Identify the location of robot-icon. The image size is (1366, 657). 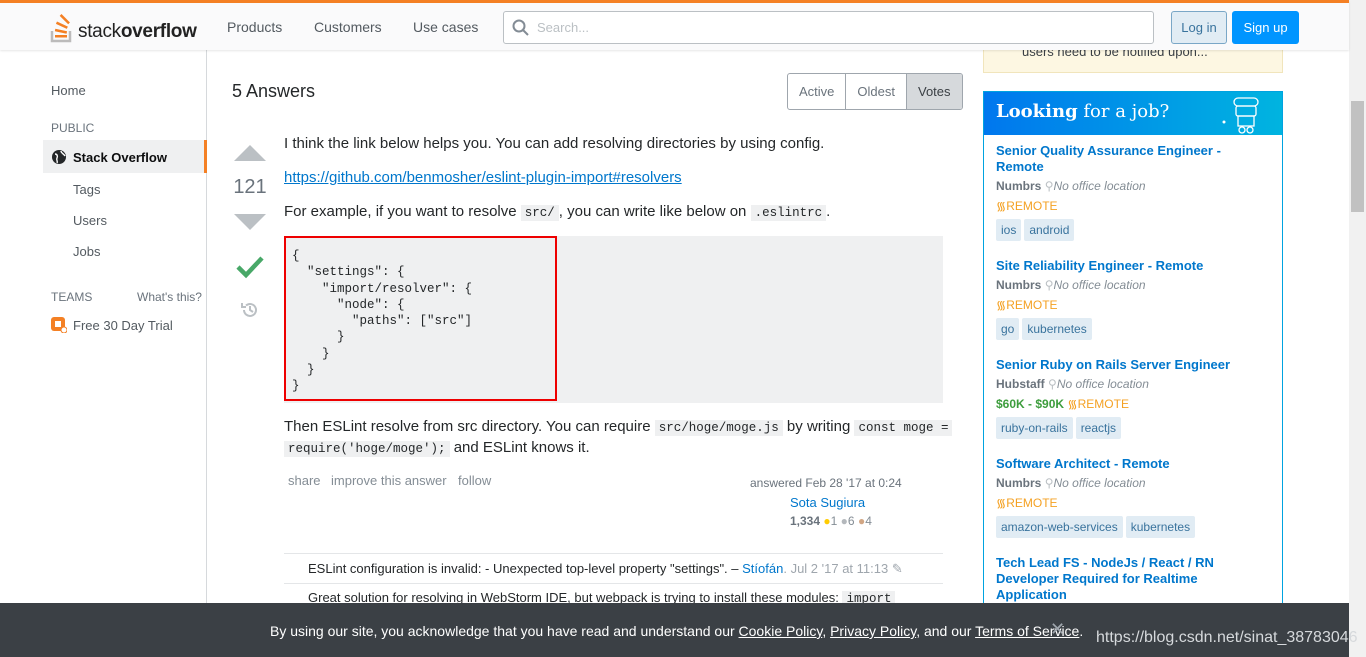
(1240, 115).